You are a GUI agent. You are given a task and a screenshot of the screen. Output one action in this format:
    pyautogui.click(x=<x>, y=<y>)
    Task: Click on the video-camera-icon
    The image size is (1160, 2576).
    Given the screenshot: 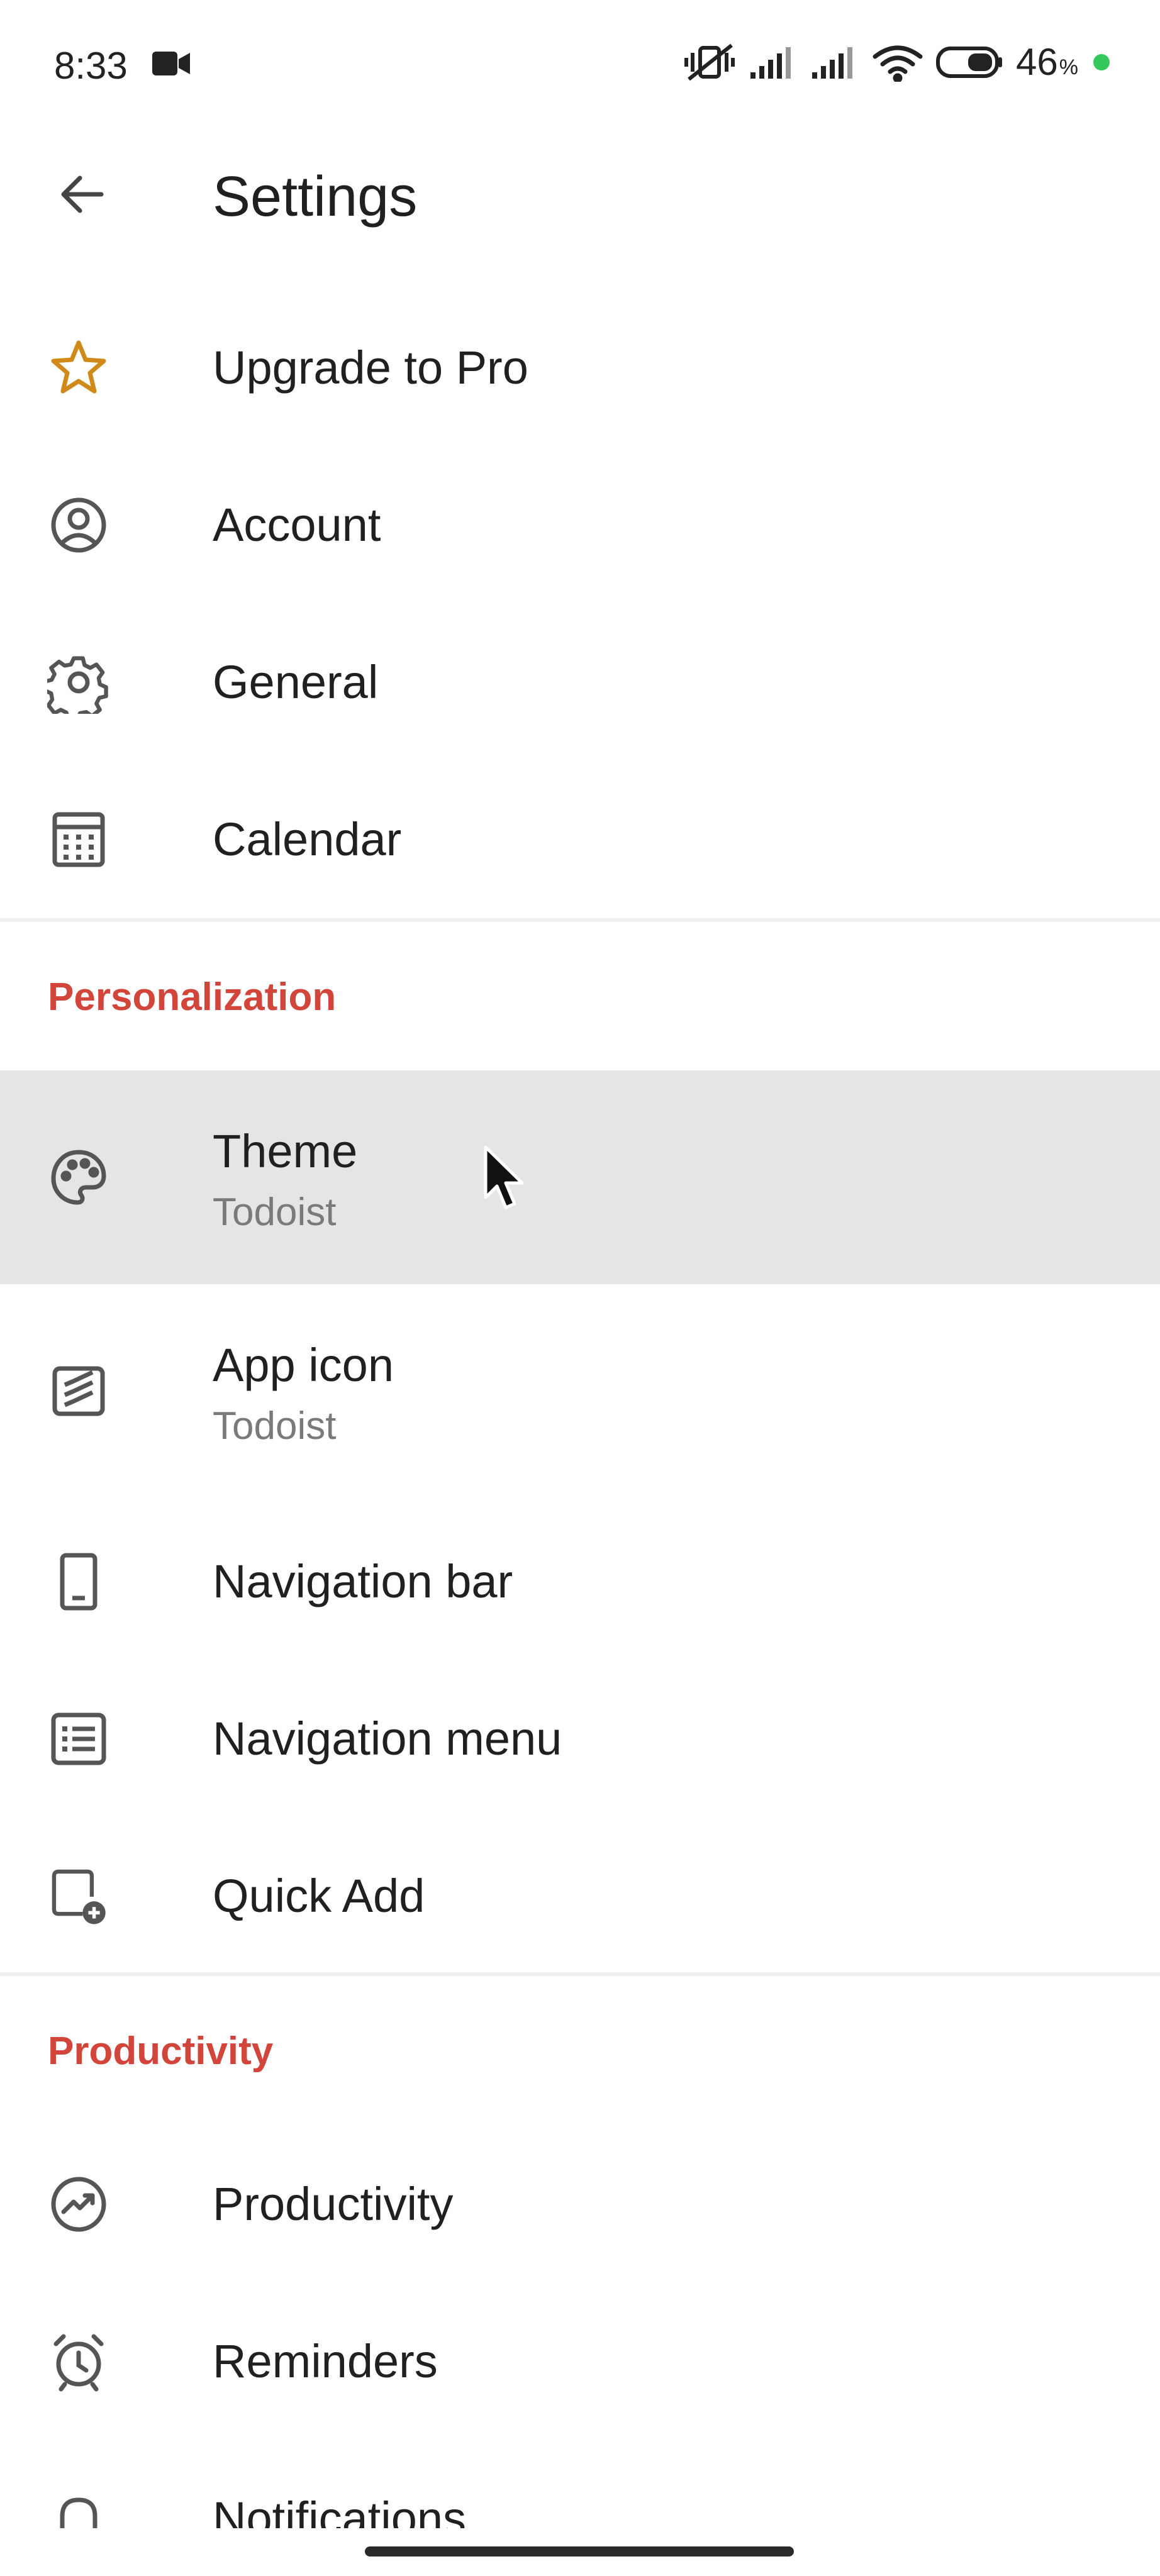 What is the action you would take?
    pyautogui.click(x=171, y=65)
    